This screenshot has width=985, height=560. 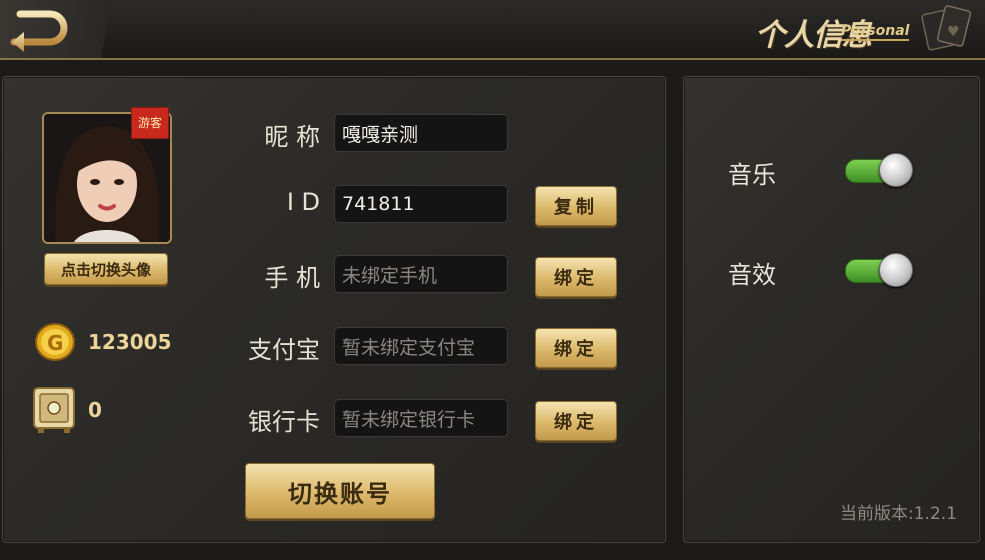 I want to click on bind-phone-button: 绑定, so click(x=576, y=277).